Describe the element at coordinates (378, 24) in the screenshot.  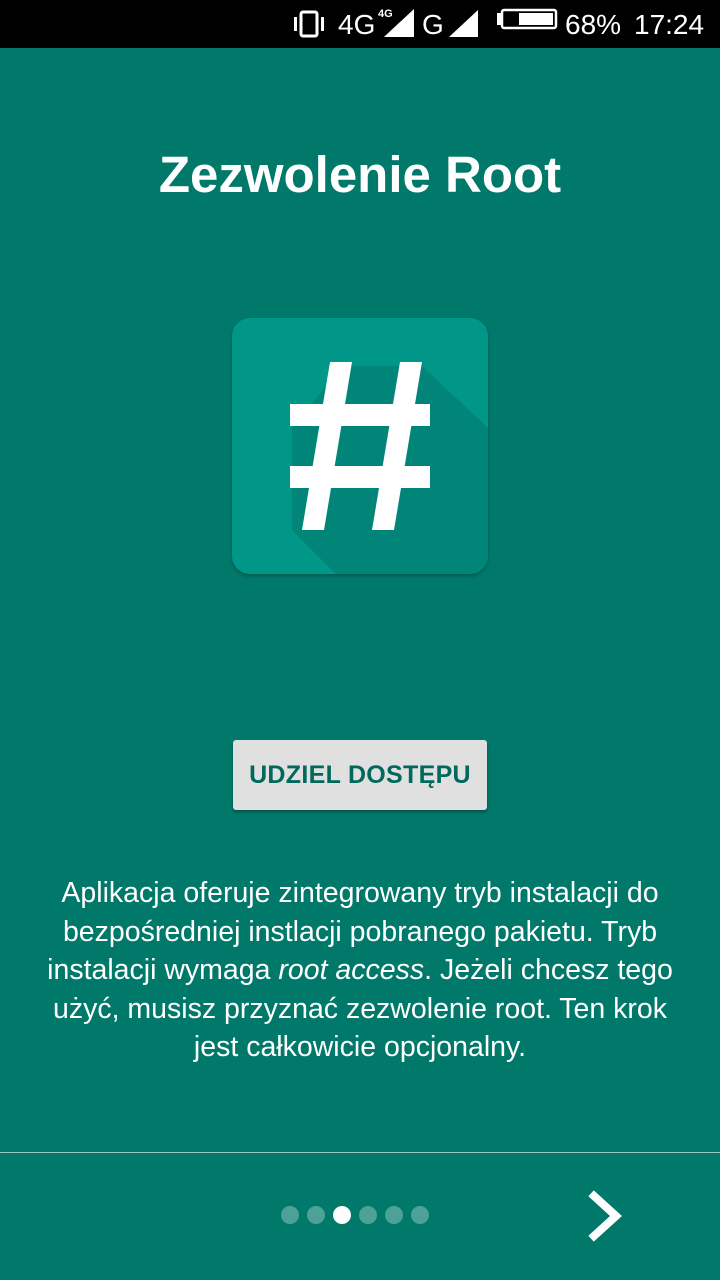
I see `network-4g: 4G 4G` at that location.